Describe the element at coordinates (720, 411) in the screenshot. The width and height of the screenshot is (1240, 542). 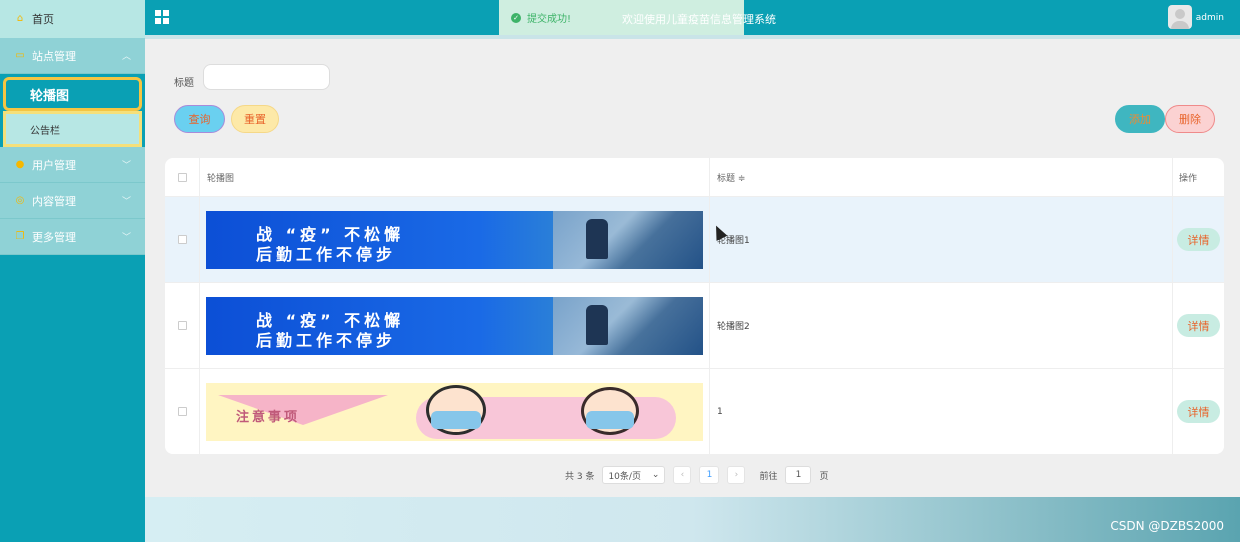
I see `row-title: 1` at that location.